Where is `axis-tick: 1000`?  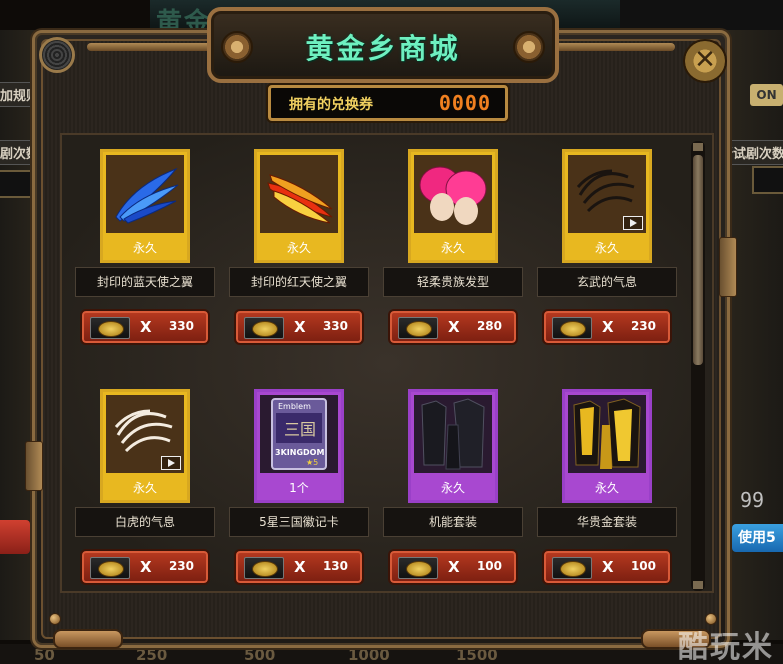
axis-tick: 1000 is located at coordinates (369, 655).